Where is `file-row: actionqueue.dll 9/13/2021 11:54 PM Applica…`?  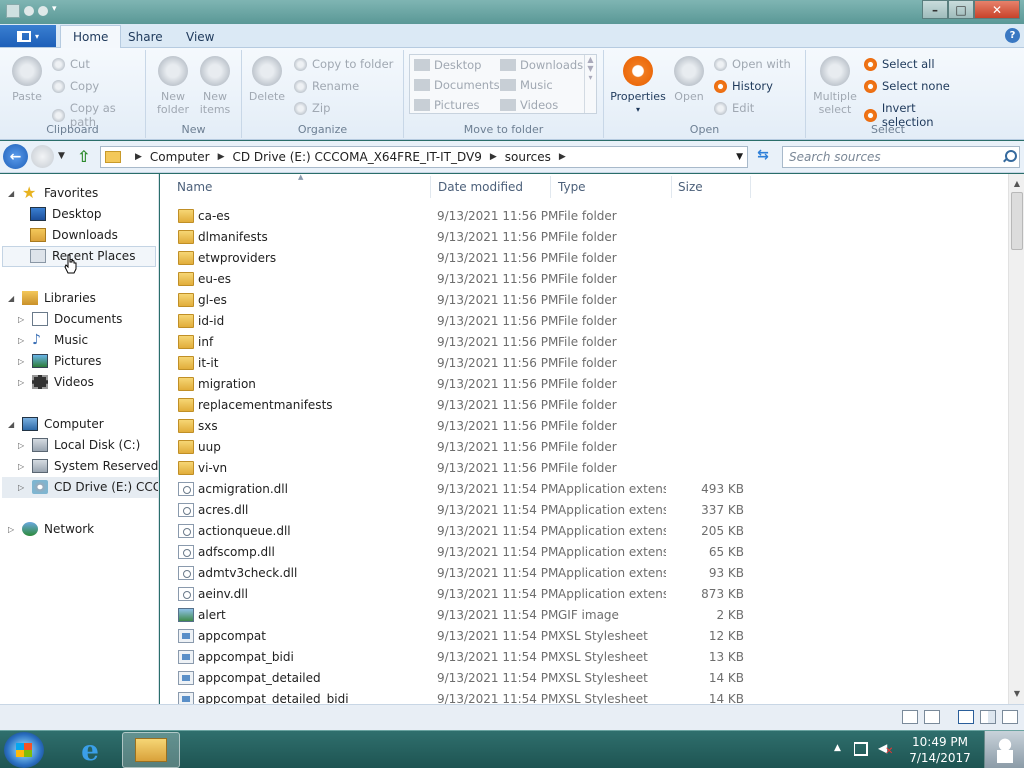
file-row: actionqueue.dll 9/13/2021 11:54 PM Applica… is located at coordinates (584, 531).